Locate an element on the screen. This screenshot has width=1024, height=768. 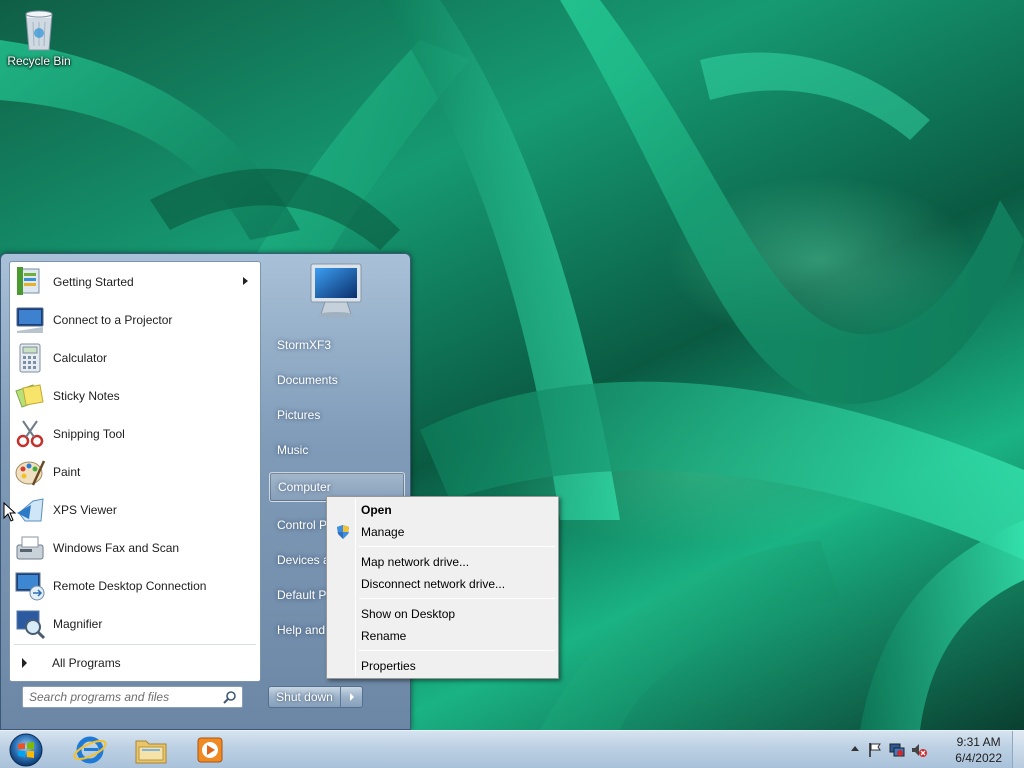
magnifier-icon is located at coordinates (30, 624).